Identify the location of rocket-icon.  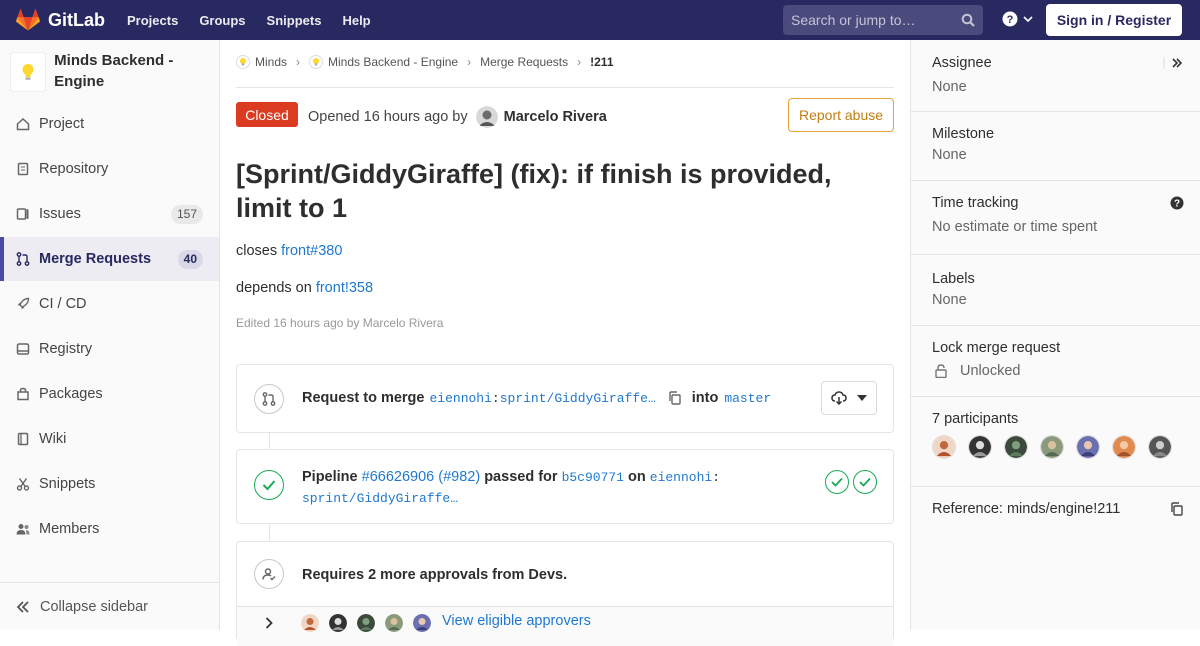
(23, 303).